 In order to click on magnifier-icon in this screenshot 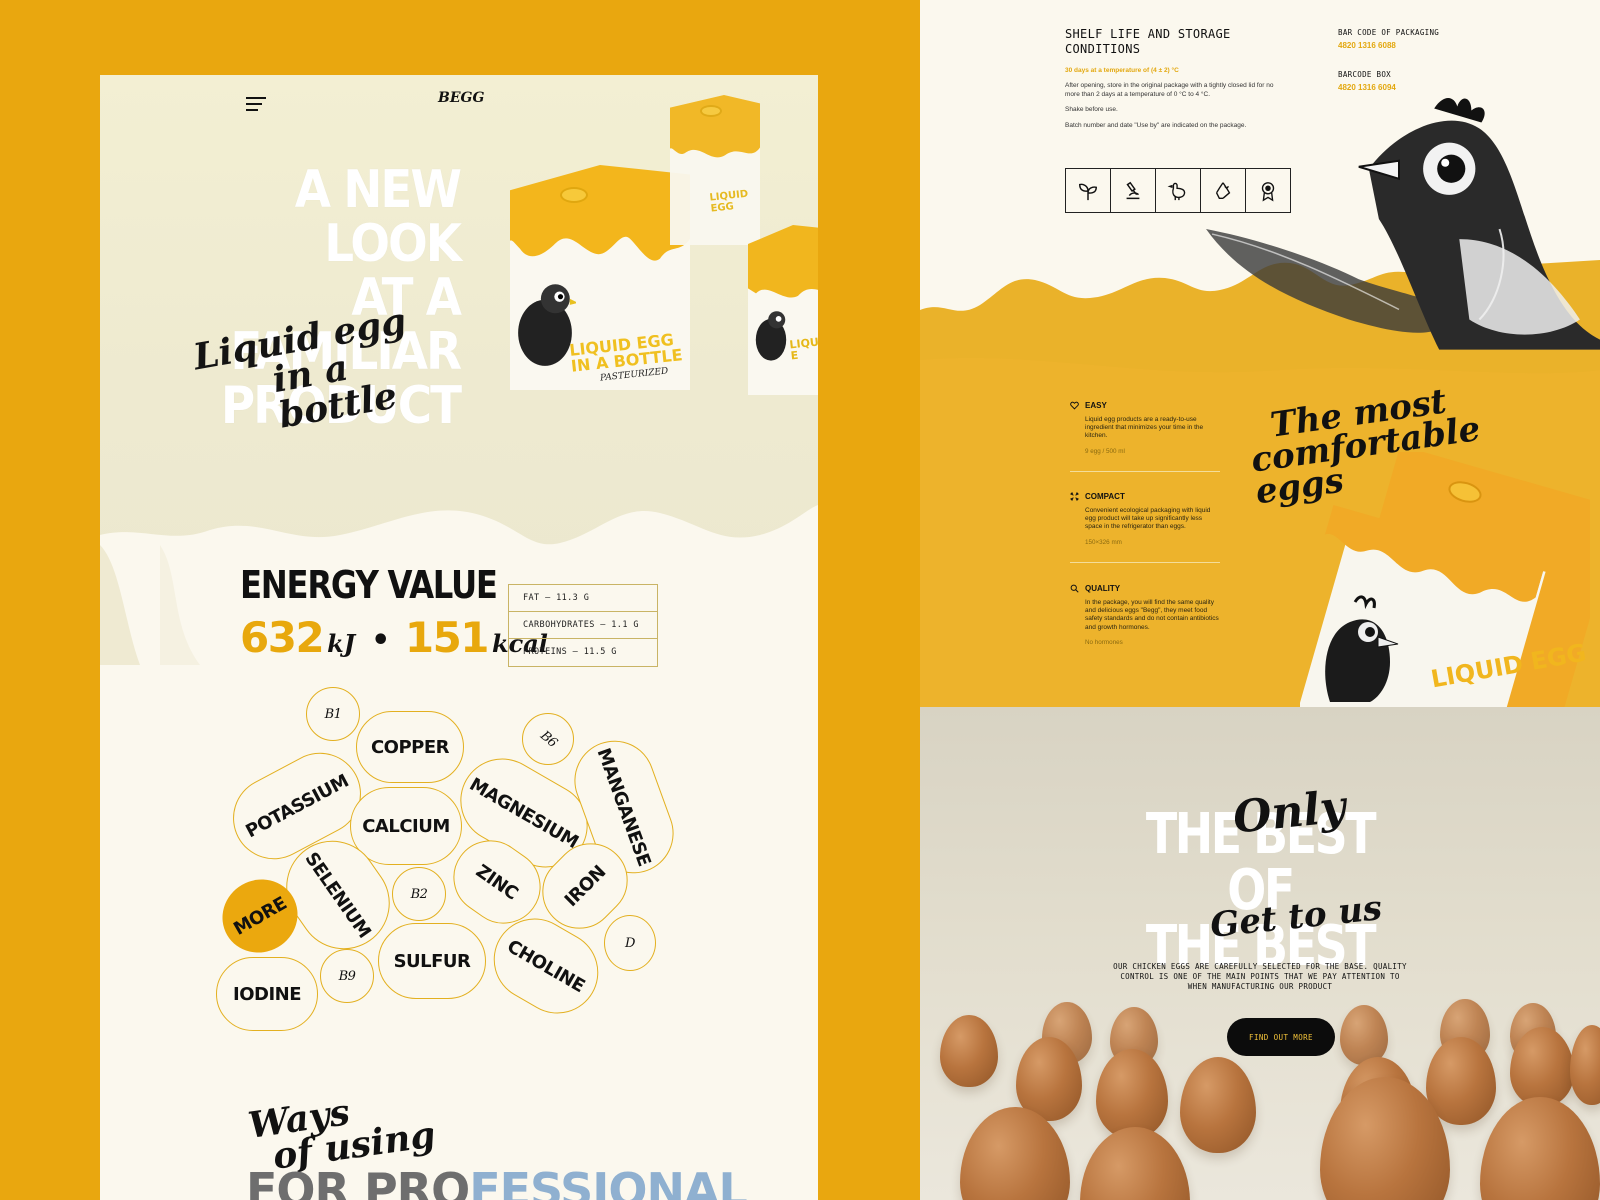, I will do `click(1074, 588)`.